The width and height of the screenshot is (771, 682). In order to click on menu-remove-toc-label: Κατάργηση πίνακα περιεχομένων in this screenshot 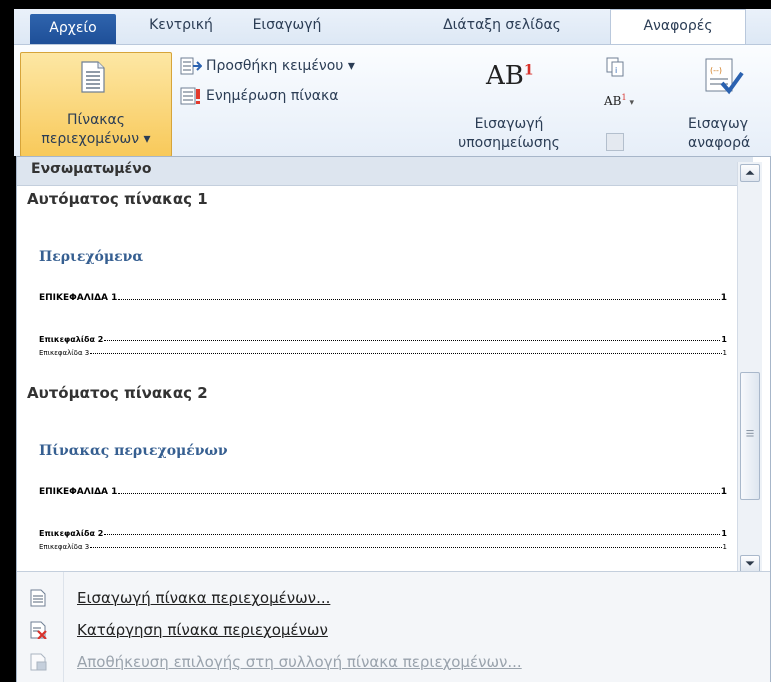, I will do `click(202, 630)`.